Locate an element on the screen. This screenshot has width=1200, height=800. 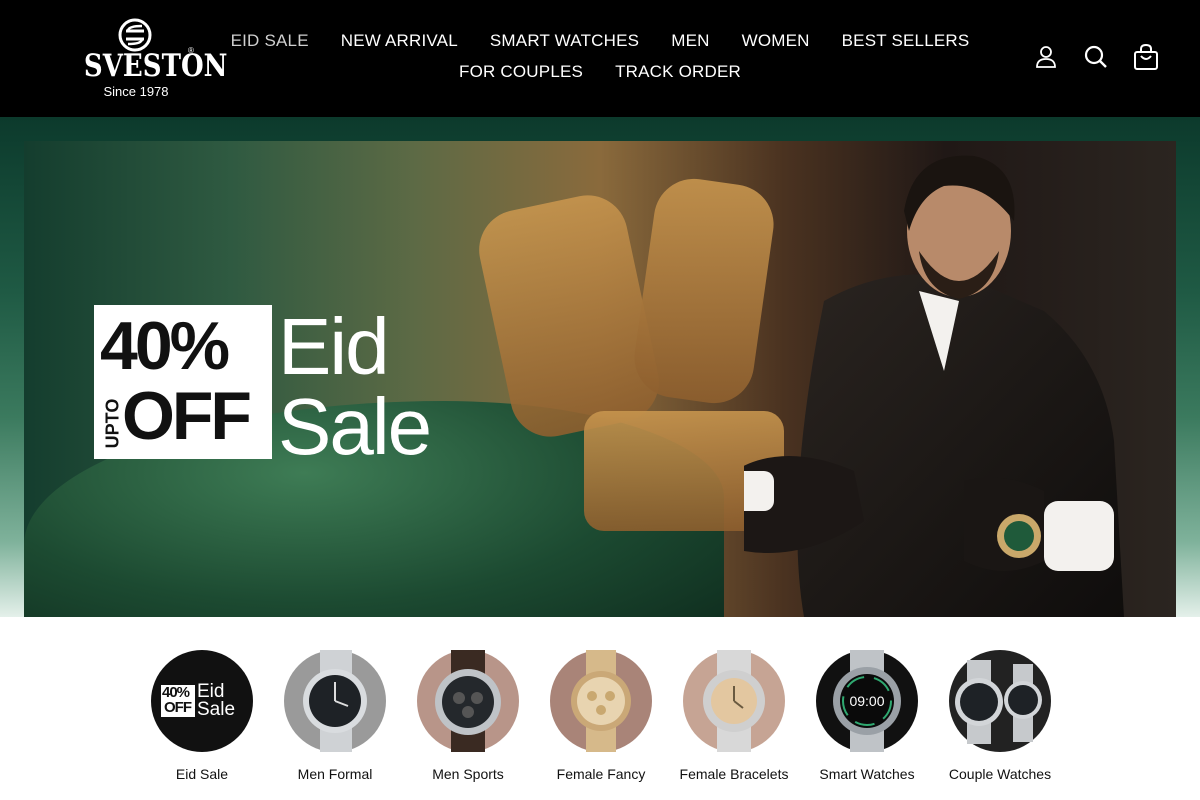
nav-men: MEN is located at coordinates (690, 40).